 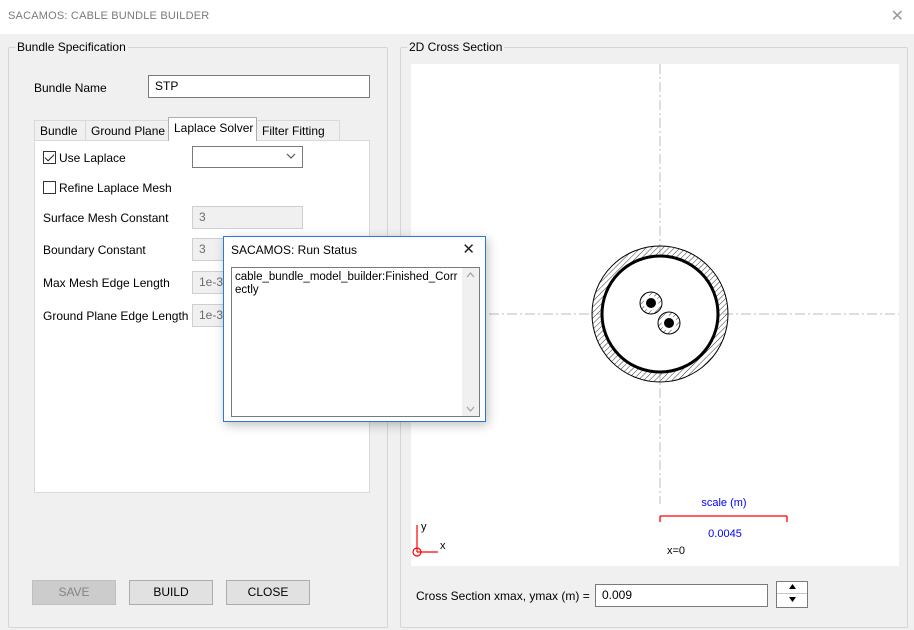 What do you see at coordinates (70, 88) in the screenshot?
I see `bundle-name-label: Bundle Name` at bounding box center [70, 88].